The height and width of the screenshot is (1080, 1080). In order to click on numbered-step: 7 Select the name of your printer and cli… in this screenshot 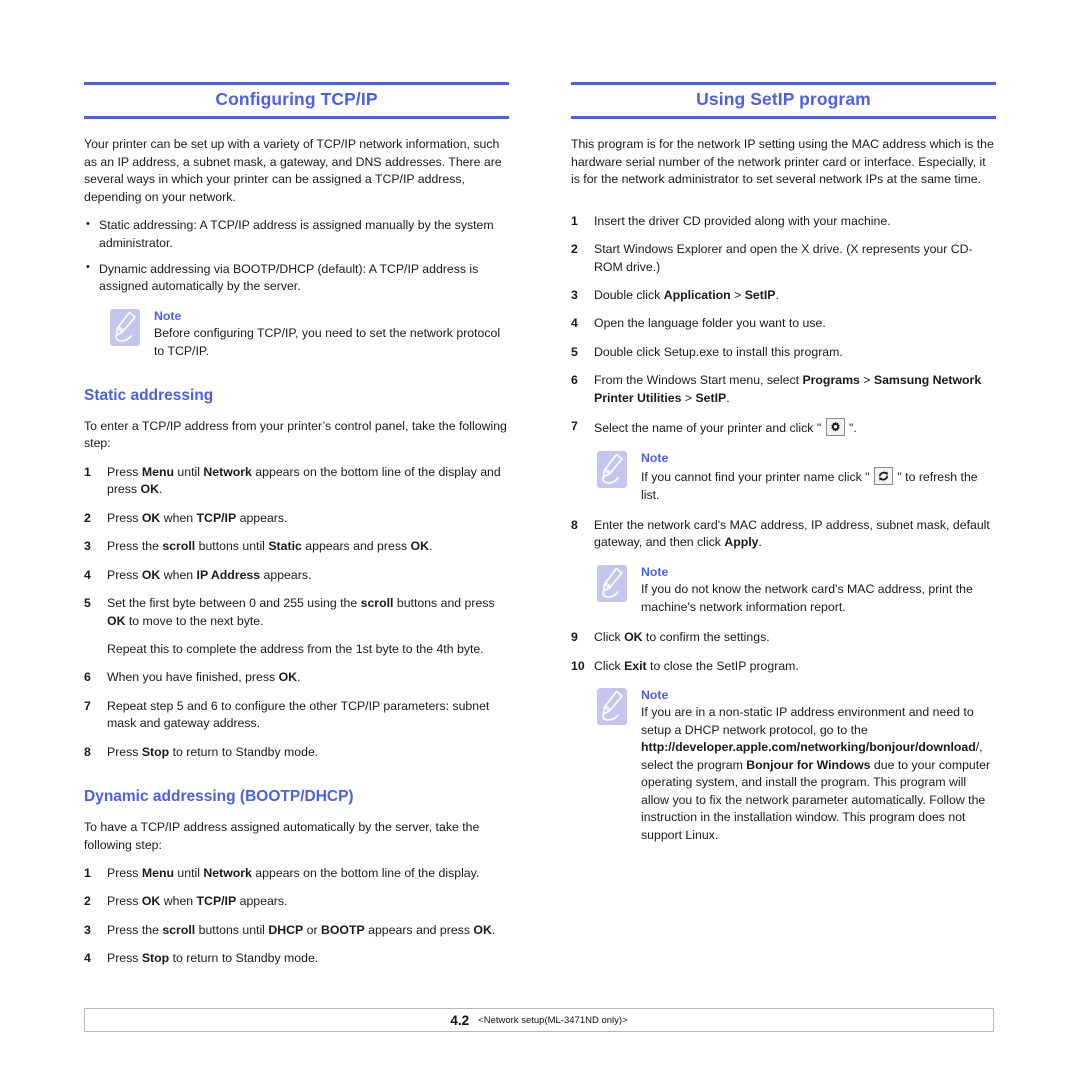, I will do `click(783, 427)`.